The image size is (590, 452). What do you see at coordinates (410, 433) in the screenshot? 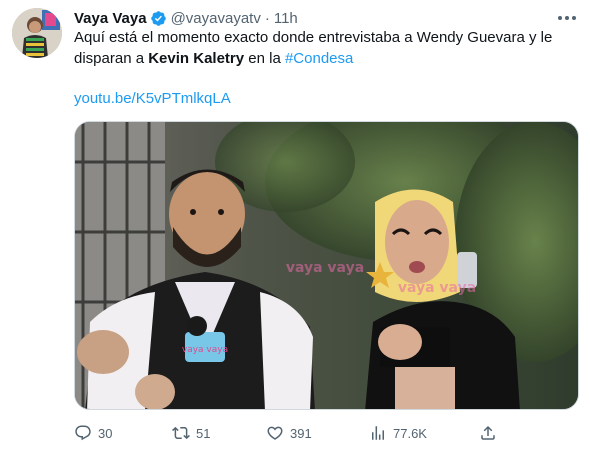
I see `views-count: 77.6K` at bounding box center [410, 433].